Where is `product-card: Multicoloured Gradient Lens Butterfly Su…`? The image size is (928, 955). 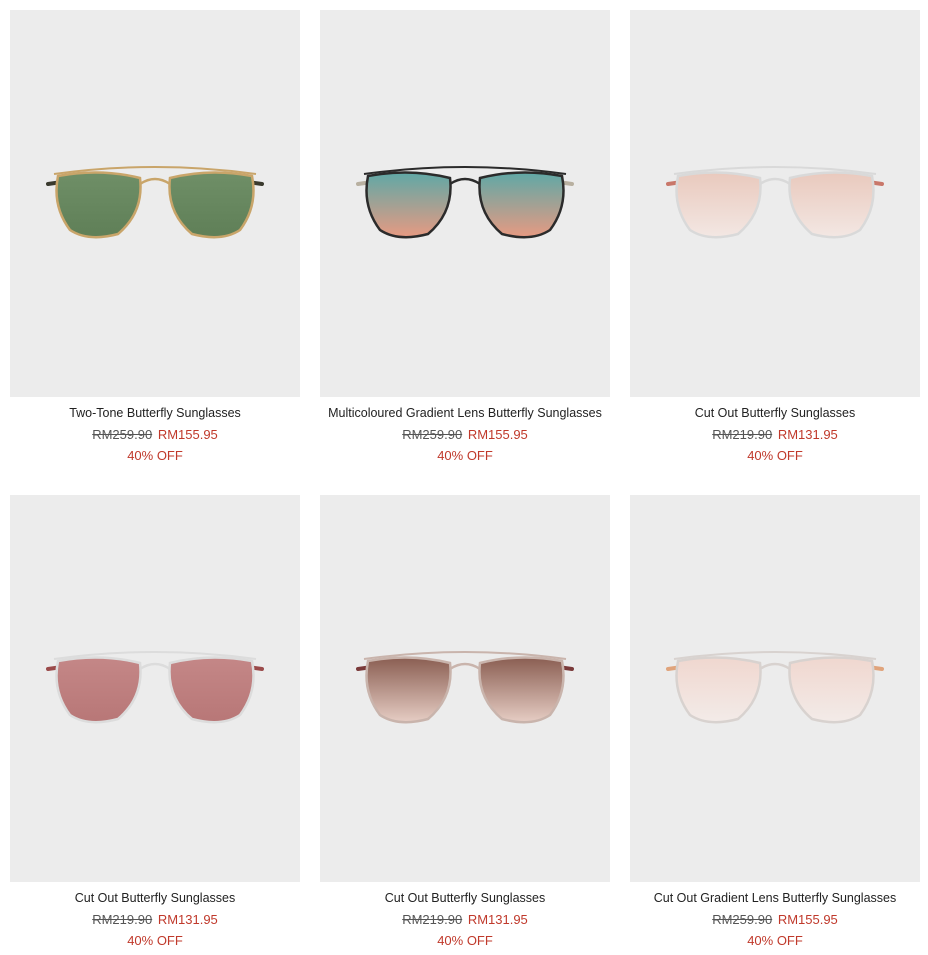
product-card: Multicoloured Gradient Lens Butterfly Su… is located at coordinates (465, 236).